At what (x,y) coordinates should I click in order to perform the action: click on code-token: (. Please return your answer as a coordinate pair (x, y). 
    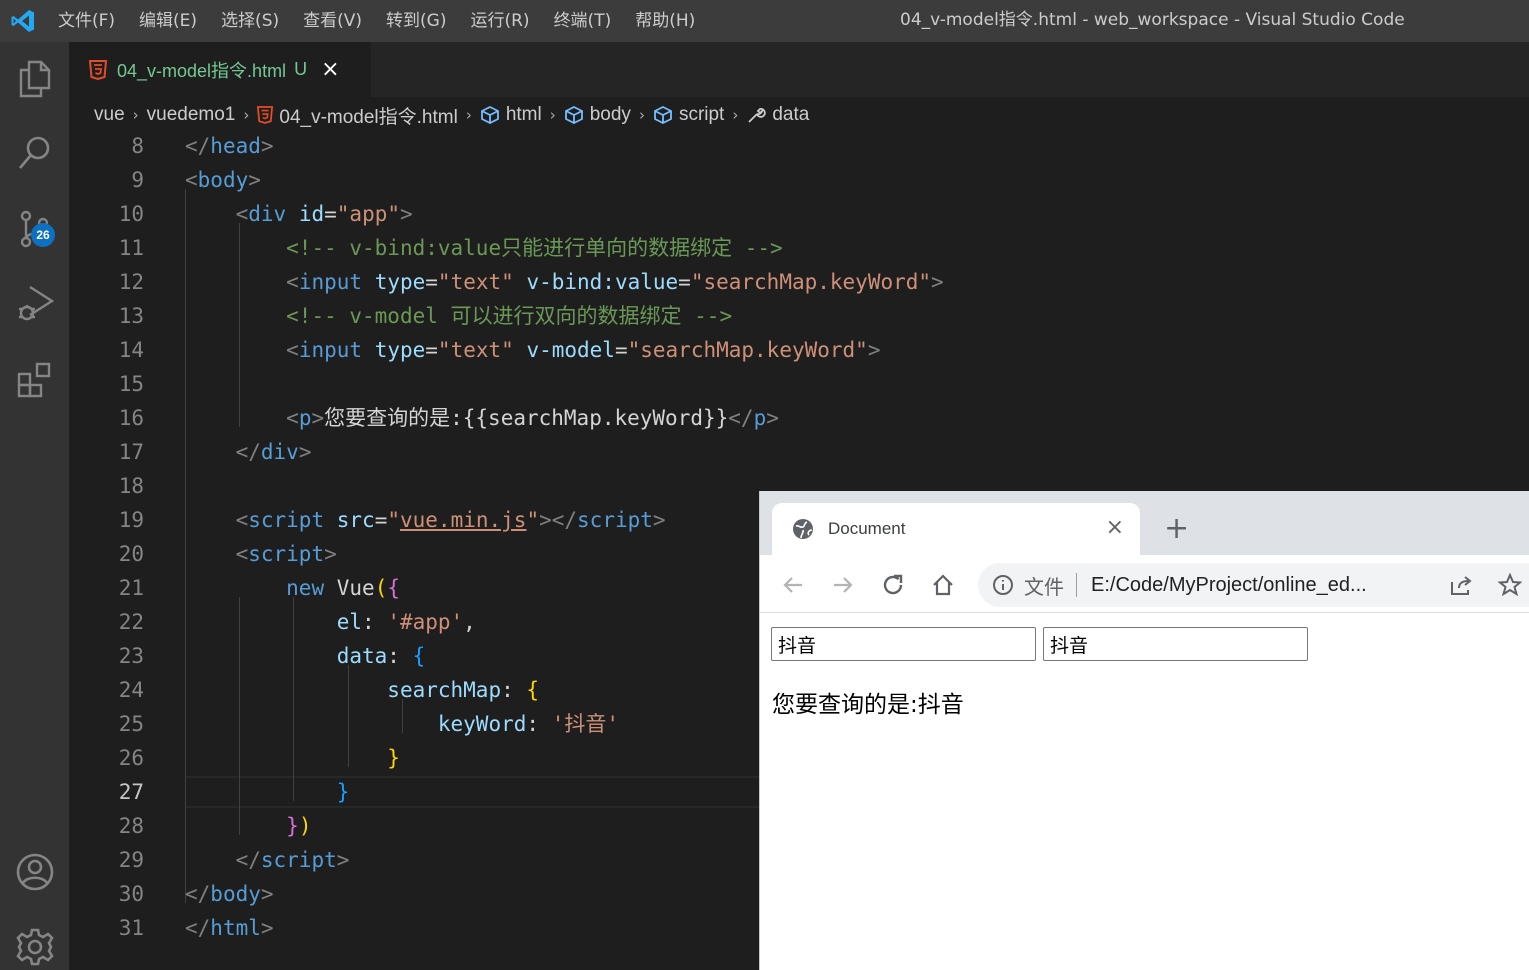
    Looking at the image, I should click on (381, 588).